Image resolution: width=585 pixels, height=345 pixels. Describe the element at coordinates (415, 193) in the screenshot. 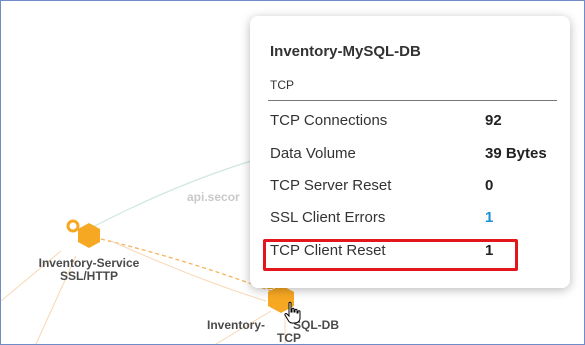

I see `metric-row-tcp-server-reset: TCP Server Reset 0` at that location.